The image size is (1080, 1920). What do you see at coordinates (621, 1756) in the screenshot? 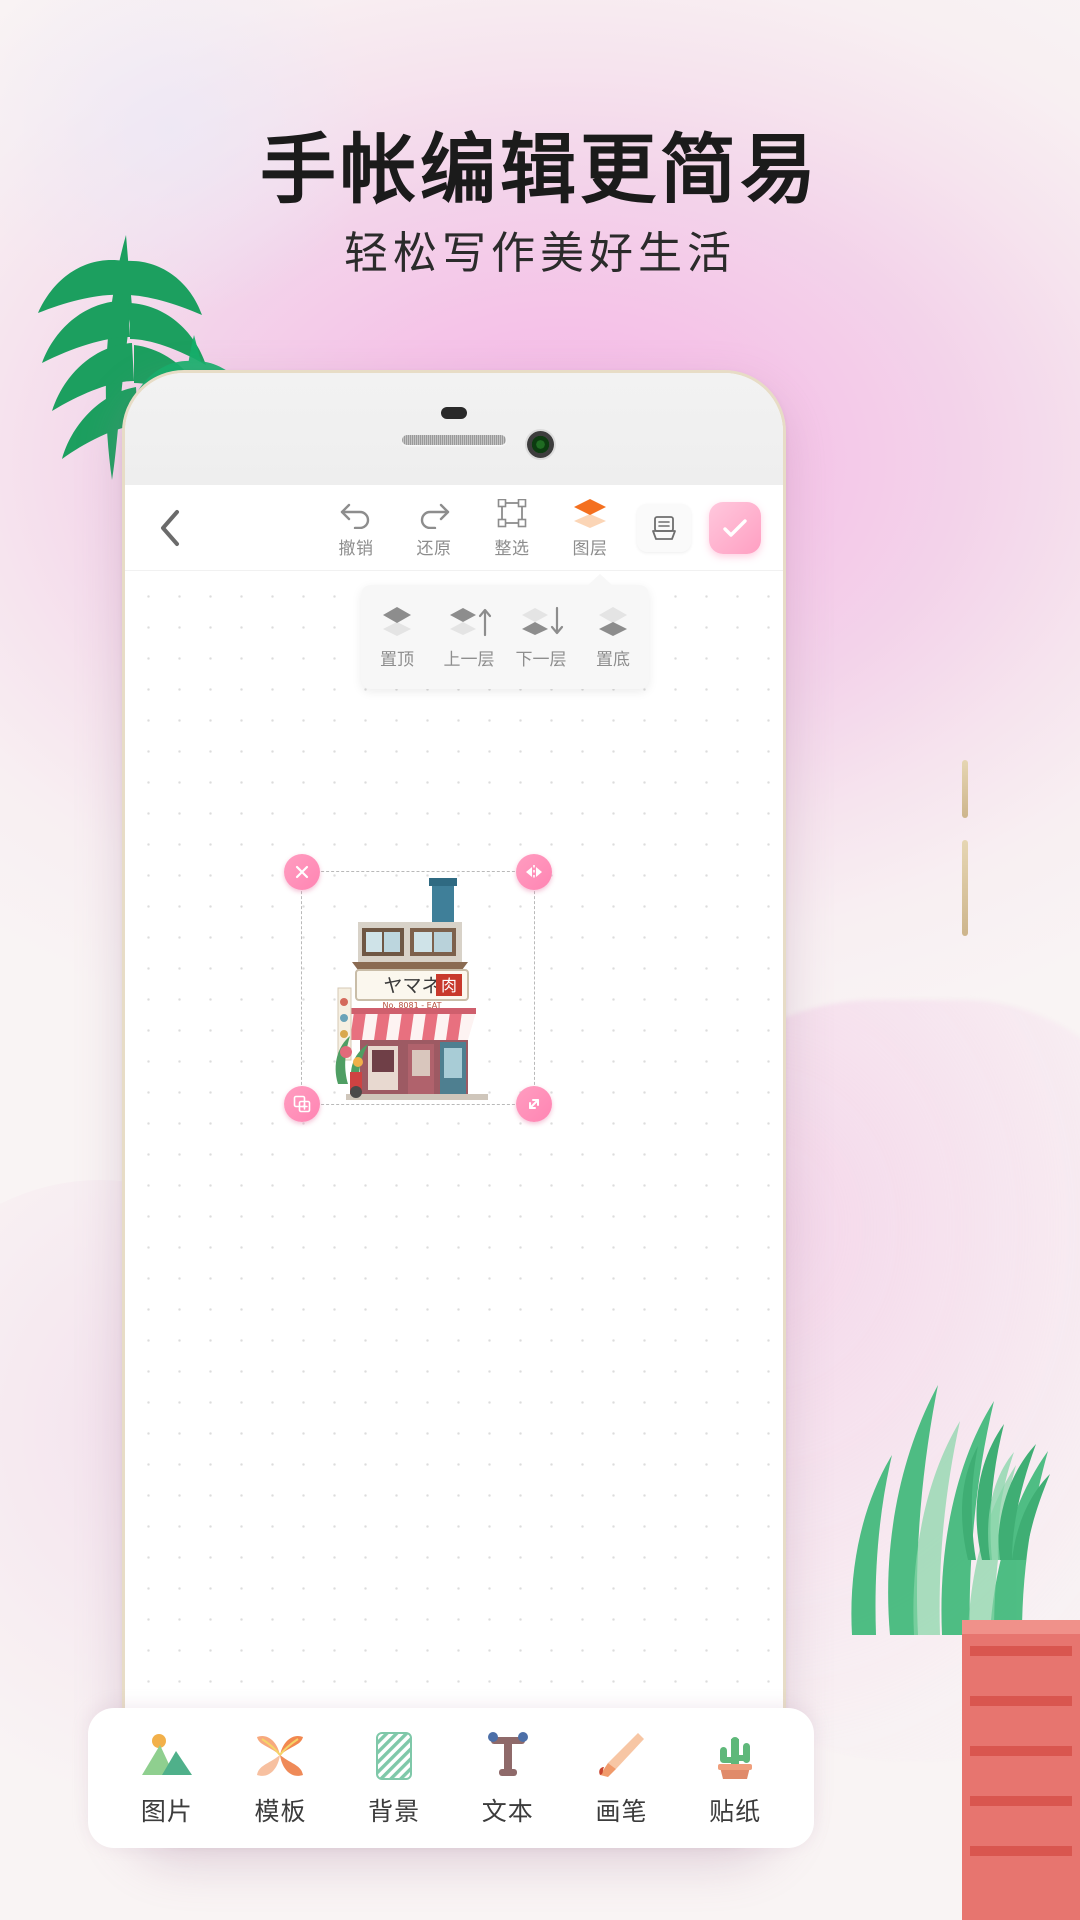
I see `brush-icon` at bounding box center [621, 1756].